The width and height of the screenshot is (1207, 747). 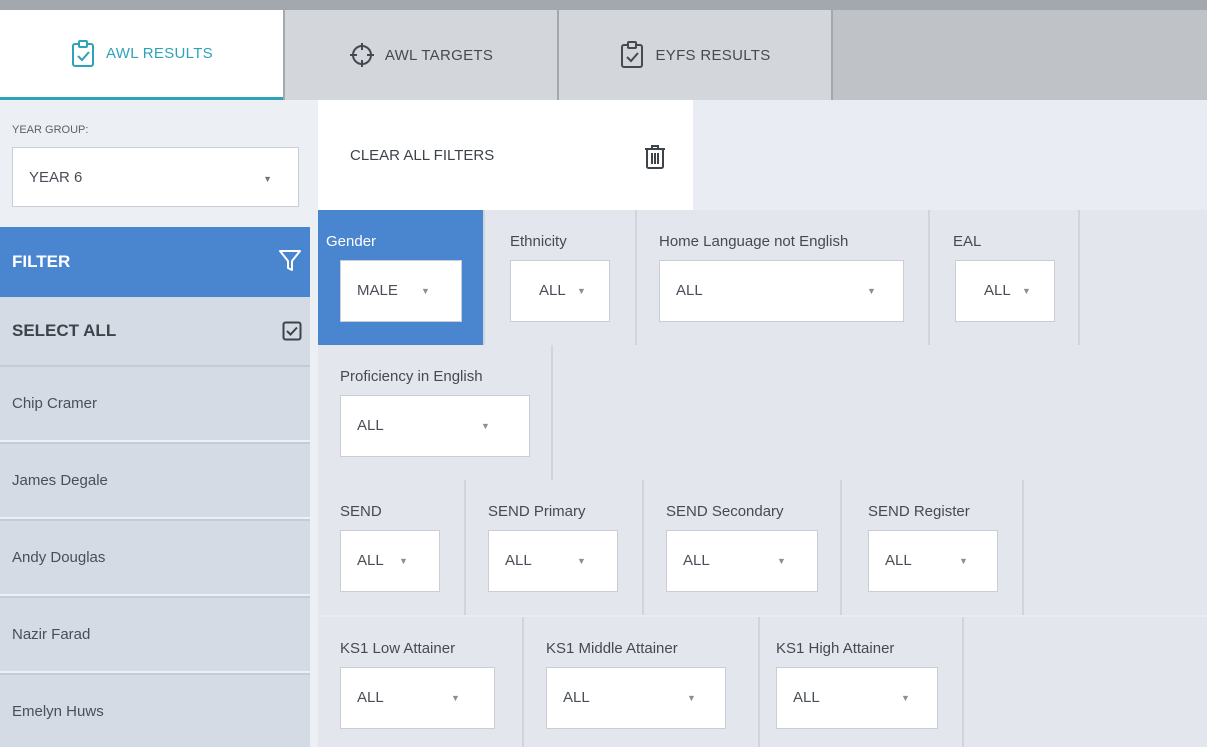 What do you see at coordinates (422, 155) in the screenshot?
I see `clear-all-filters-label: CLEAR ALL FILTERS` at bounding box center [422, 155].